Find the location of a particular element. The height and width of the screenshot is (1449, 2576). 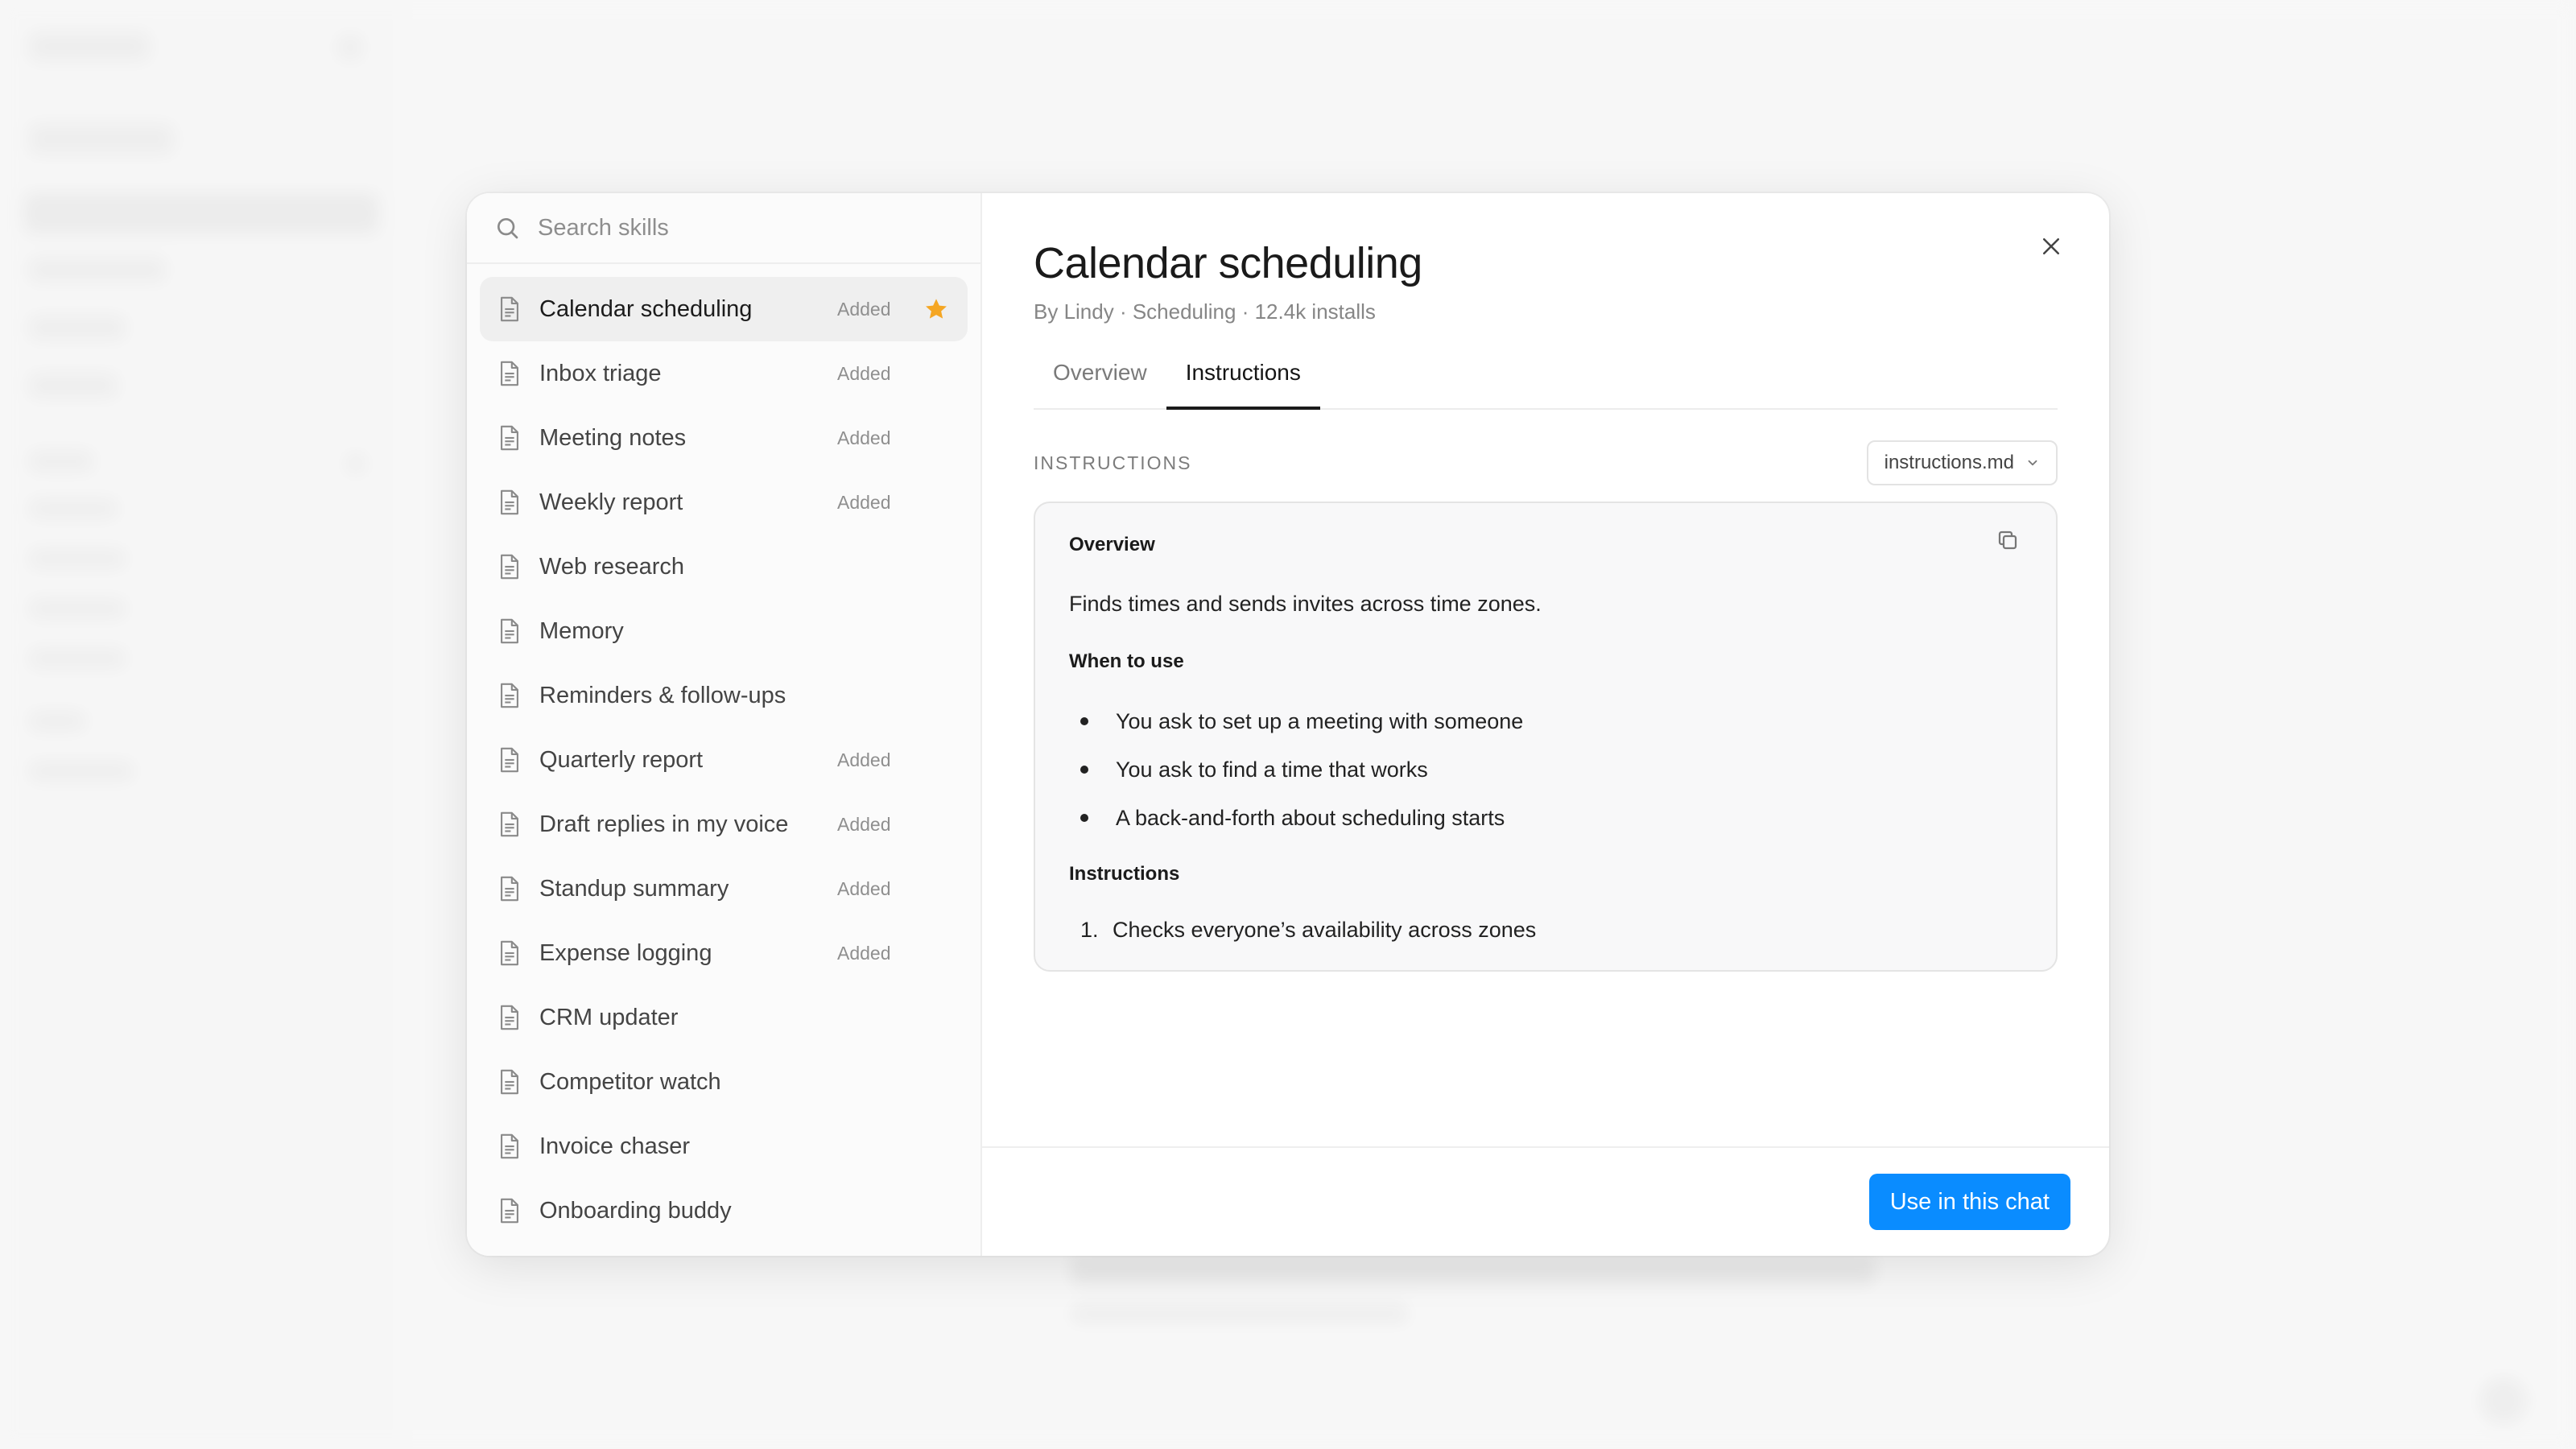

skill-list-item: Reminders & follow-ups is located at coordinates (724, 695).